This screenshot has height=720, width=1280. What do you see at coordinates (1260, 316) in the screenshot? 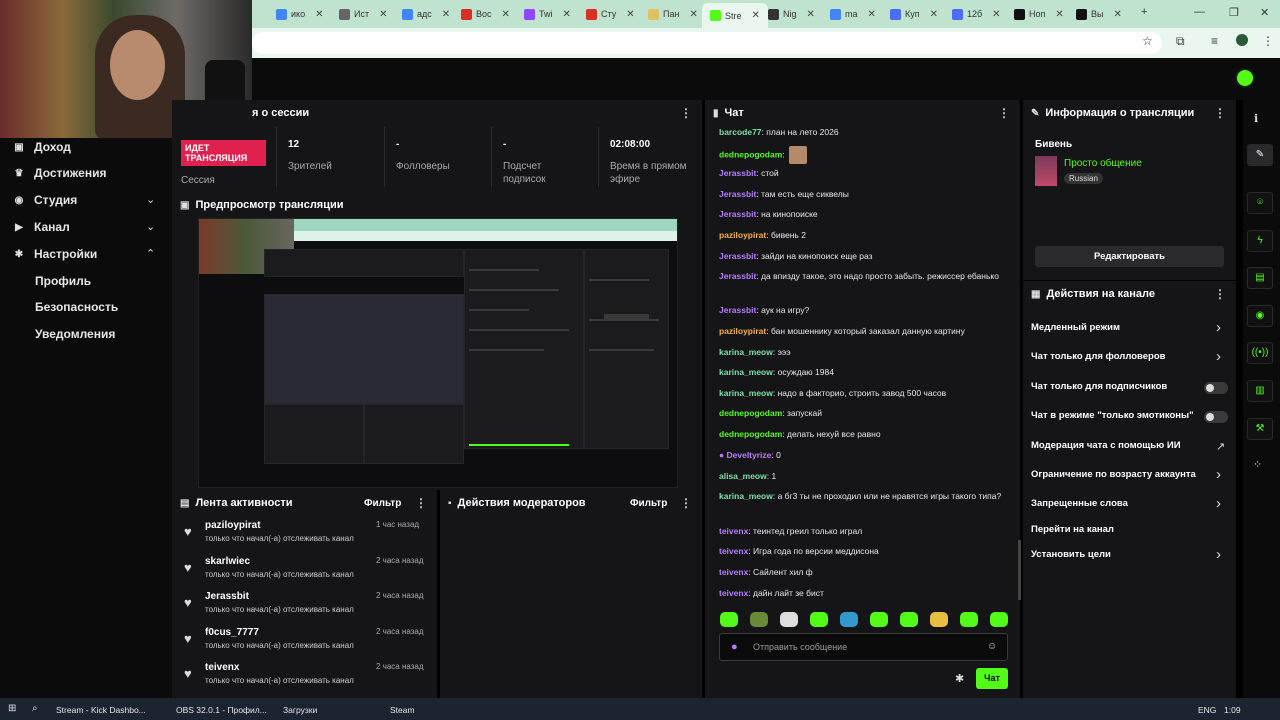
I see `chat-bubble-icon: ◉` at bounding box center [1260, 316].